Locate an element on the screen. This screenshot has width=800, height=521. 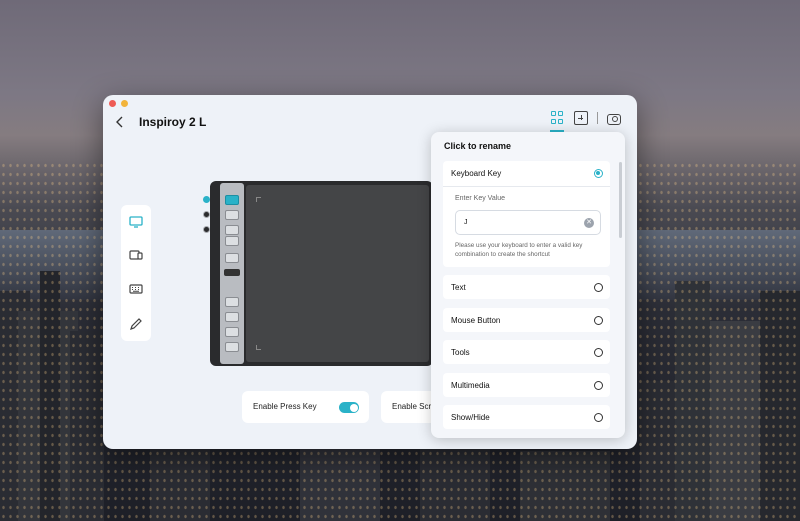
monitor-icon is located at coordinates (136, 222).